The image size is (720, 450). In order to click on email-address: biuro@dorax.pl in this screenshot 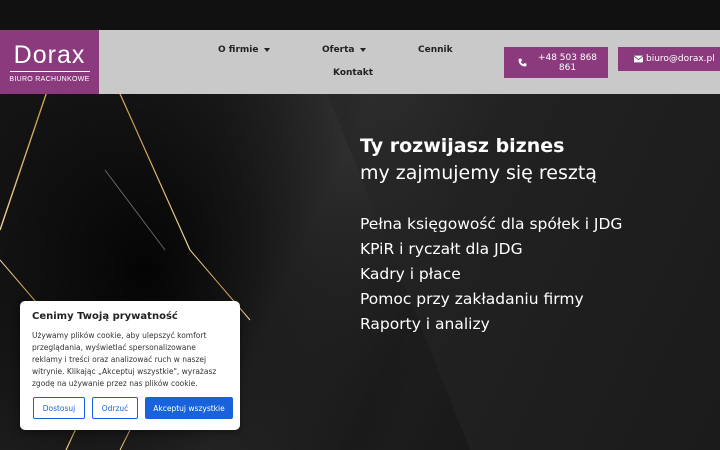, I will do `click(680, 59)`.